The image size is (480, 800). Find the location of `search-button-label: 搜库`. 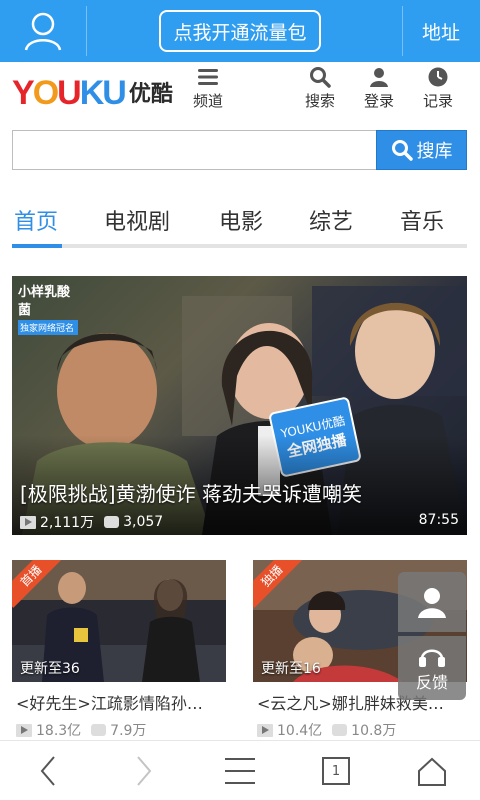

search-button-label: 搜库 is located at coordinates (434, 151).